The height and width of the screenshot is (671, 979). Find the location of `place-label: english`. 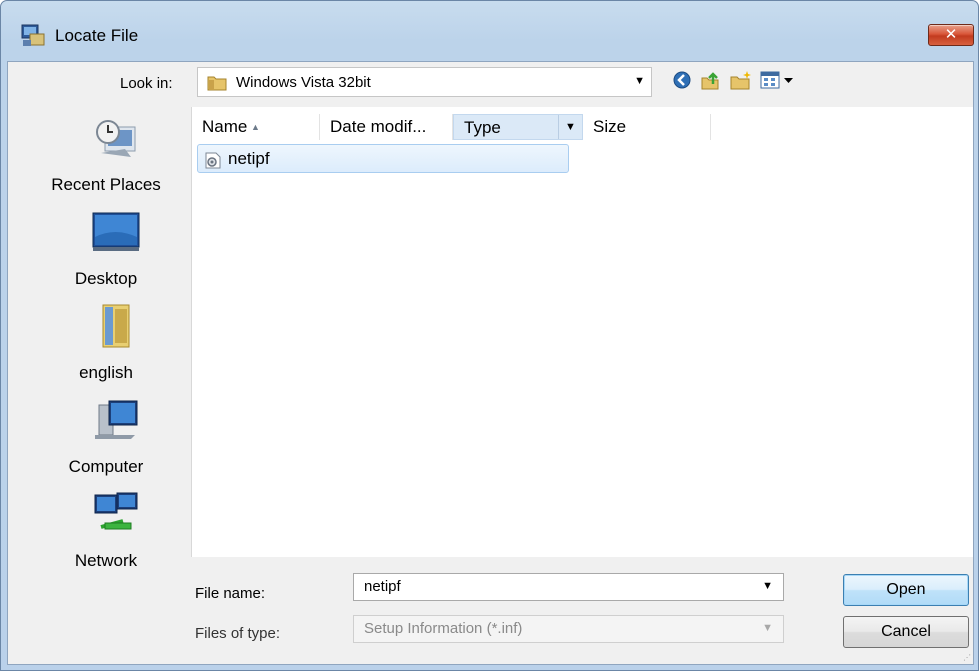

place-label: english is located at coordinates (106, 372).